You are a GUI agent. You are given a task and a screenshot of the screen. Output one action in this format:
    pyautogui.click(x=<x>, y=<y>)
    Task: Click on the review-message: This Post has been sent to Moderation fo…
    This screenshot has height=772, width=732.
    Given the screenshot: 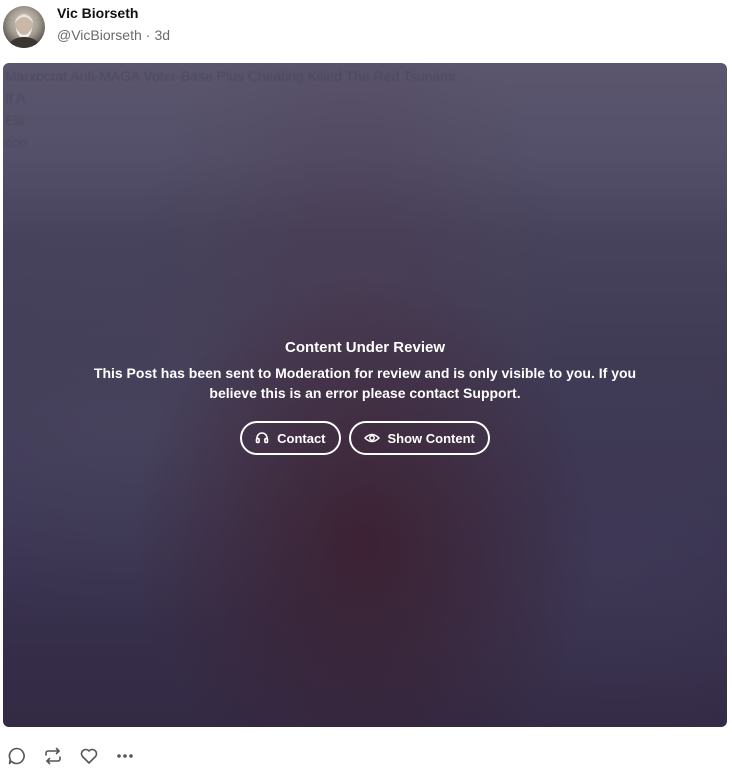 What is the action you would take?
    pyautogui.click(x=365, y=383)
    